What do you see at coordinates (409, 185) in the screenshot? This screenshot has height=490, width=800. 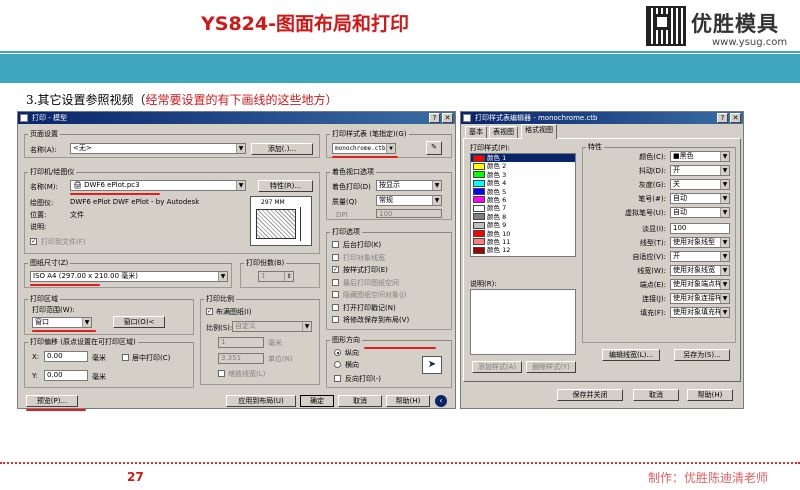 I see `shade-plot-select: 按显示 ▼` at bounding box center [409, 185].